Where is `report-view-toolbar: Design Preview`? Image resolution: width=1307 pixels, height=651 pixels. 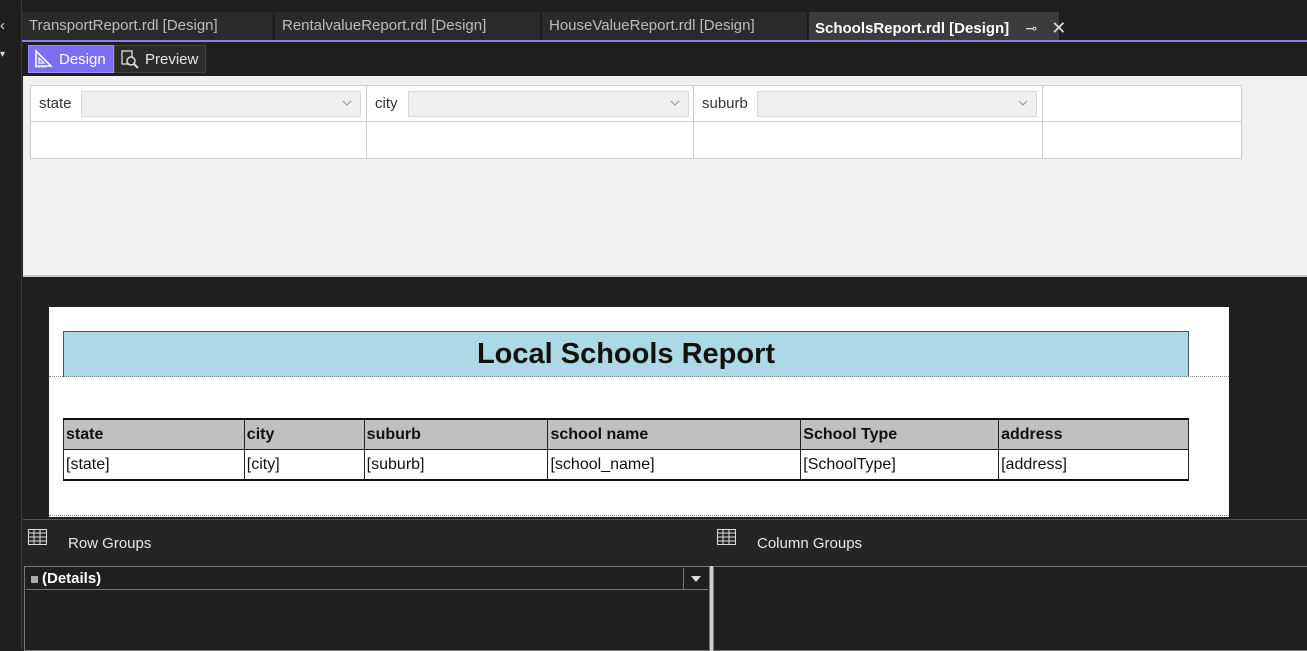
report-view-toolbar: Design Preview is located at coordinates (664, 59).